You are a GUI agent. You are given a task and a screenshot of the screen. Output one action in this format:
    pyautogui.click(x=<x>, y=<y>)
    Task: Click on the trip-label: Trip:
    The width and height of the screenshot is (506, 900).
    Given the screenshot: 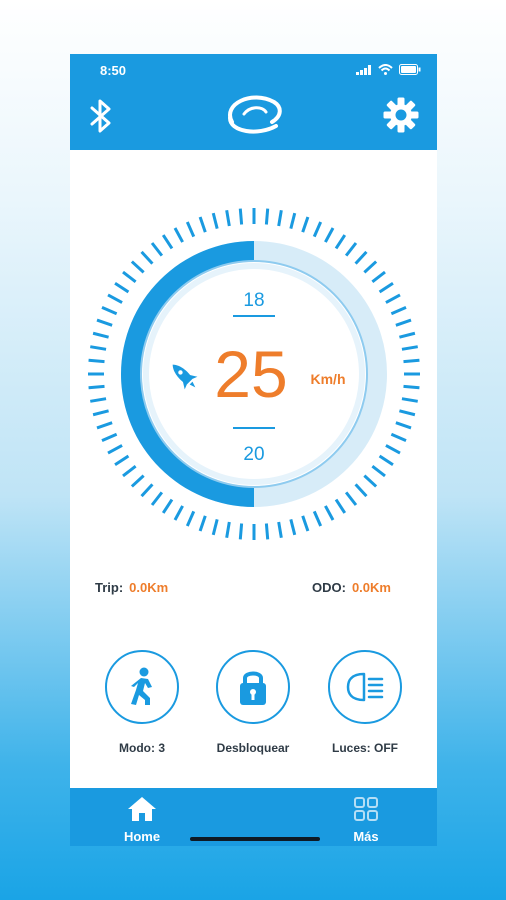 What is the action you would take?
    pyautogui.click(x=109, y=587)
    